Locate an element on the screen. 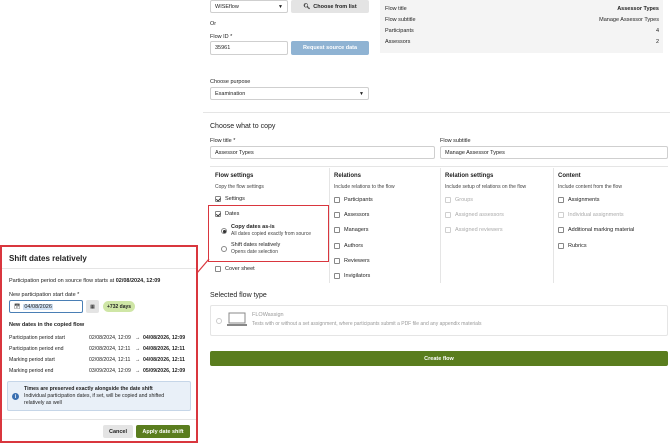  modal-title: Shift dates relatively is located at coordinates (48, 258).